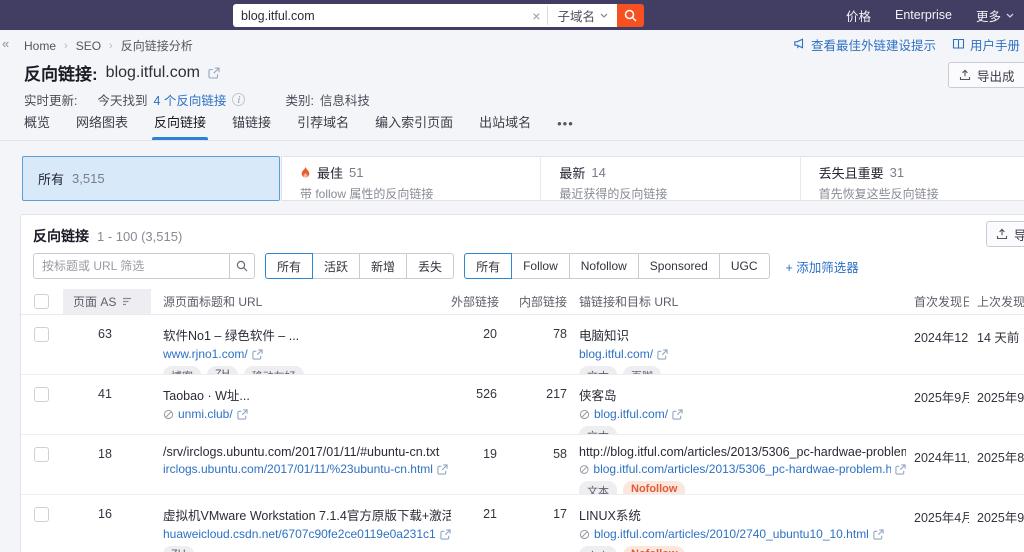 The image size is (1024, 552). Describe the element at coordinates (88, 178) in the screenshot. I see `all-count: 3,515` at that location.